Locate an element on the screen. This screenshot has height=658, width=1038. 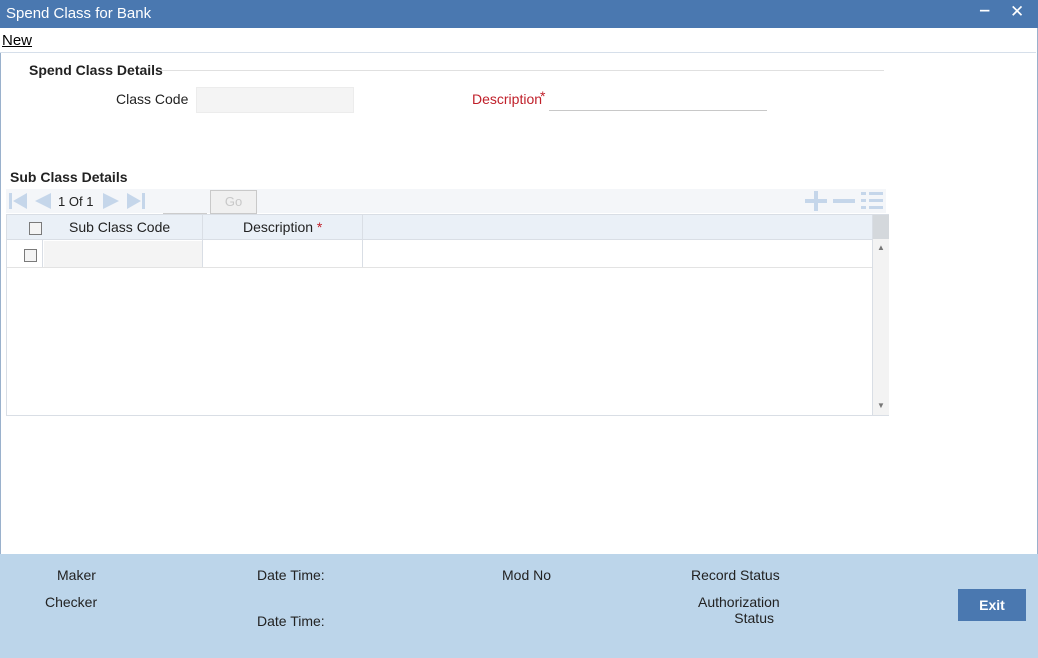
description-required-mark: * is located at coordinates (543, 96).